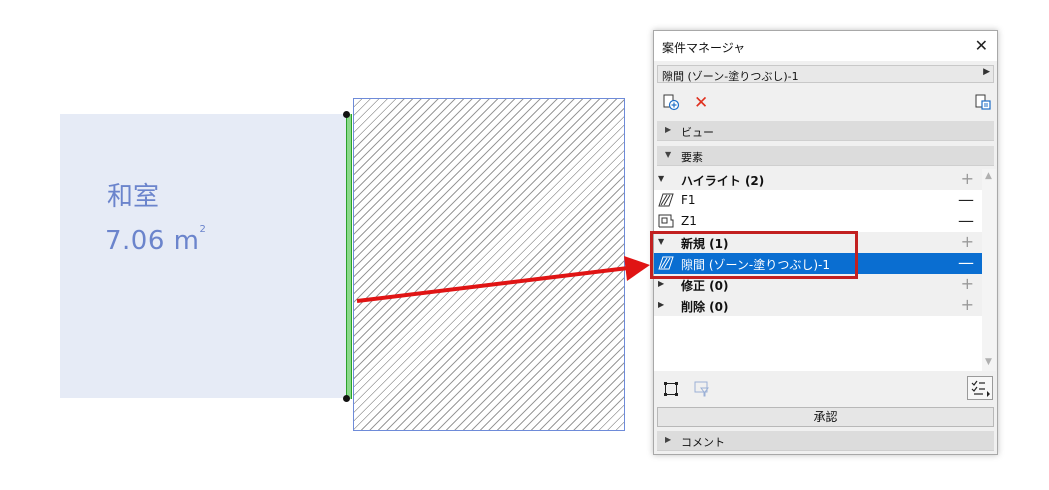 This screenshot has width=1049, height=490. Describe the element at coordinates (704, 48) in the screenshot. I see `panel-title: 案件マネージャ` at that location.